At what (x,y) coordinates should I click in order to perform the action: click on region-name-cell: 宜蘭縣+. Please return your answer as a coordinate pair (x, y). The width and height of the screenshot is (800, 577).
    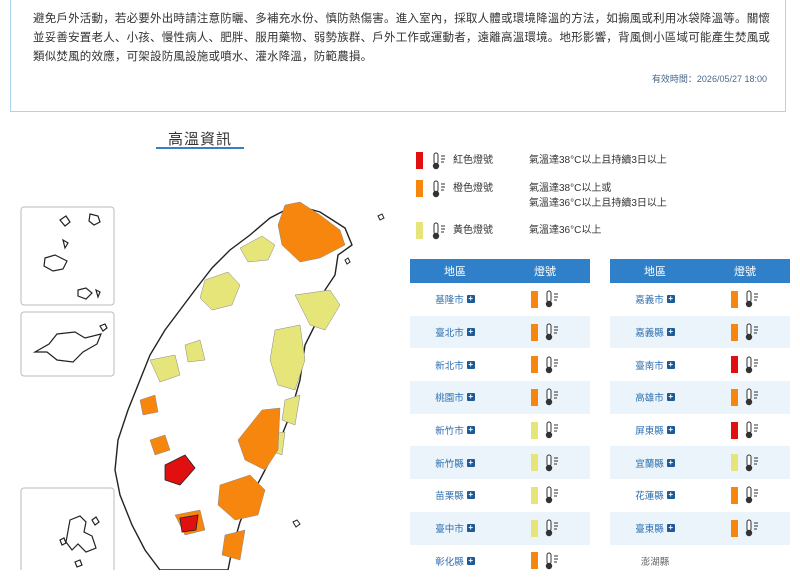
    Looking at the image, I should click on (655, 463).